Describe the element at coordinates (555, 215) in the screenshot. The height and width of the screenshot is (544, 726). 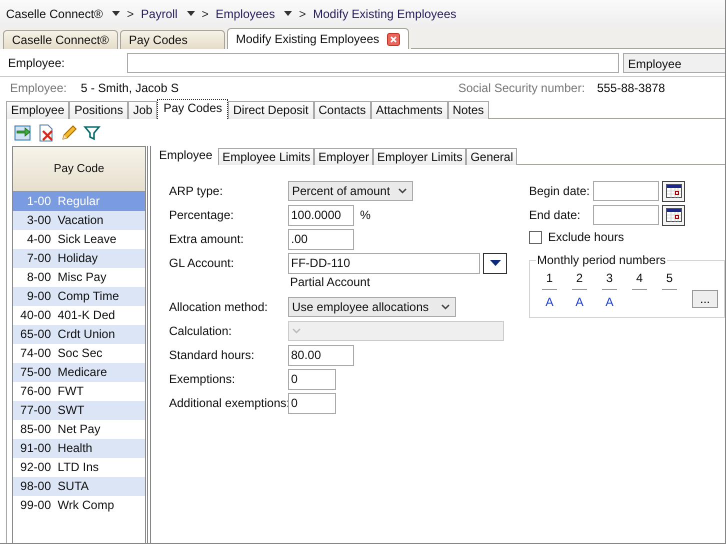
I see `field-label: End date:` at that location.